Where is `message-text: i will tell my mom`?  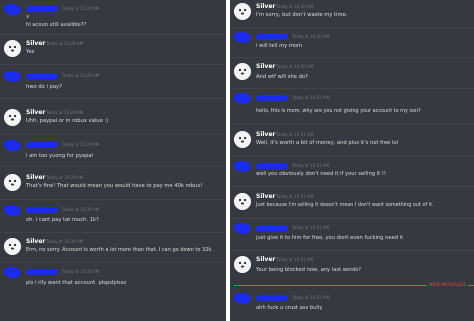
message-text: i will tell my mom is located at coordinates (279, 46).